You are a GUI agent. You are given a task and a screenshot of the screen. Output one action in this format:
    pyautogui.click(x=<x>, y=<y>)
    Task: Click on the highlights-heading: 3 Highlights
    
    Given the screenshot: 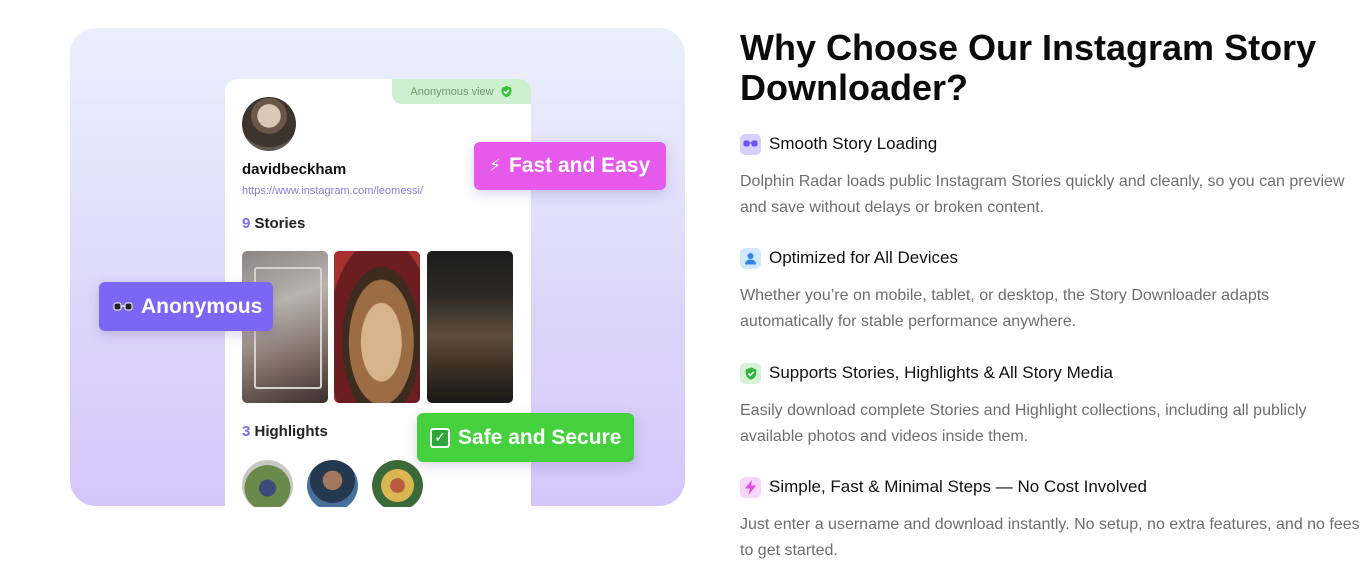 What is the action you would take?
    pyautogui.click(x=285, y=431)
    